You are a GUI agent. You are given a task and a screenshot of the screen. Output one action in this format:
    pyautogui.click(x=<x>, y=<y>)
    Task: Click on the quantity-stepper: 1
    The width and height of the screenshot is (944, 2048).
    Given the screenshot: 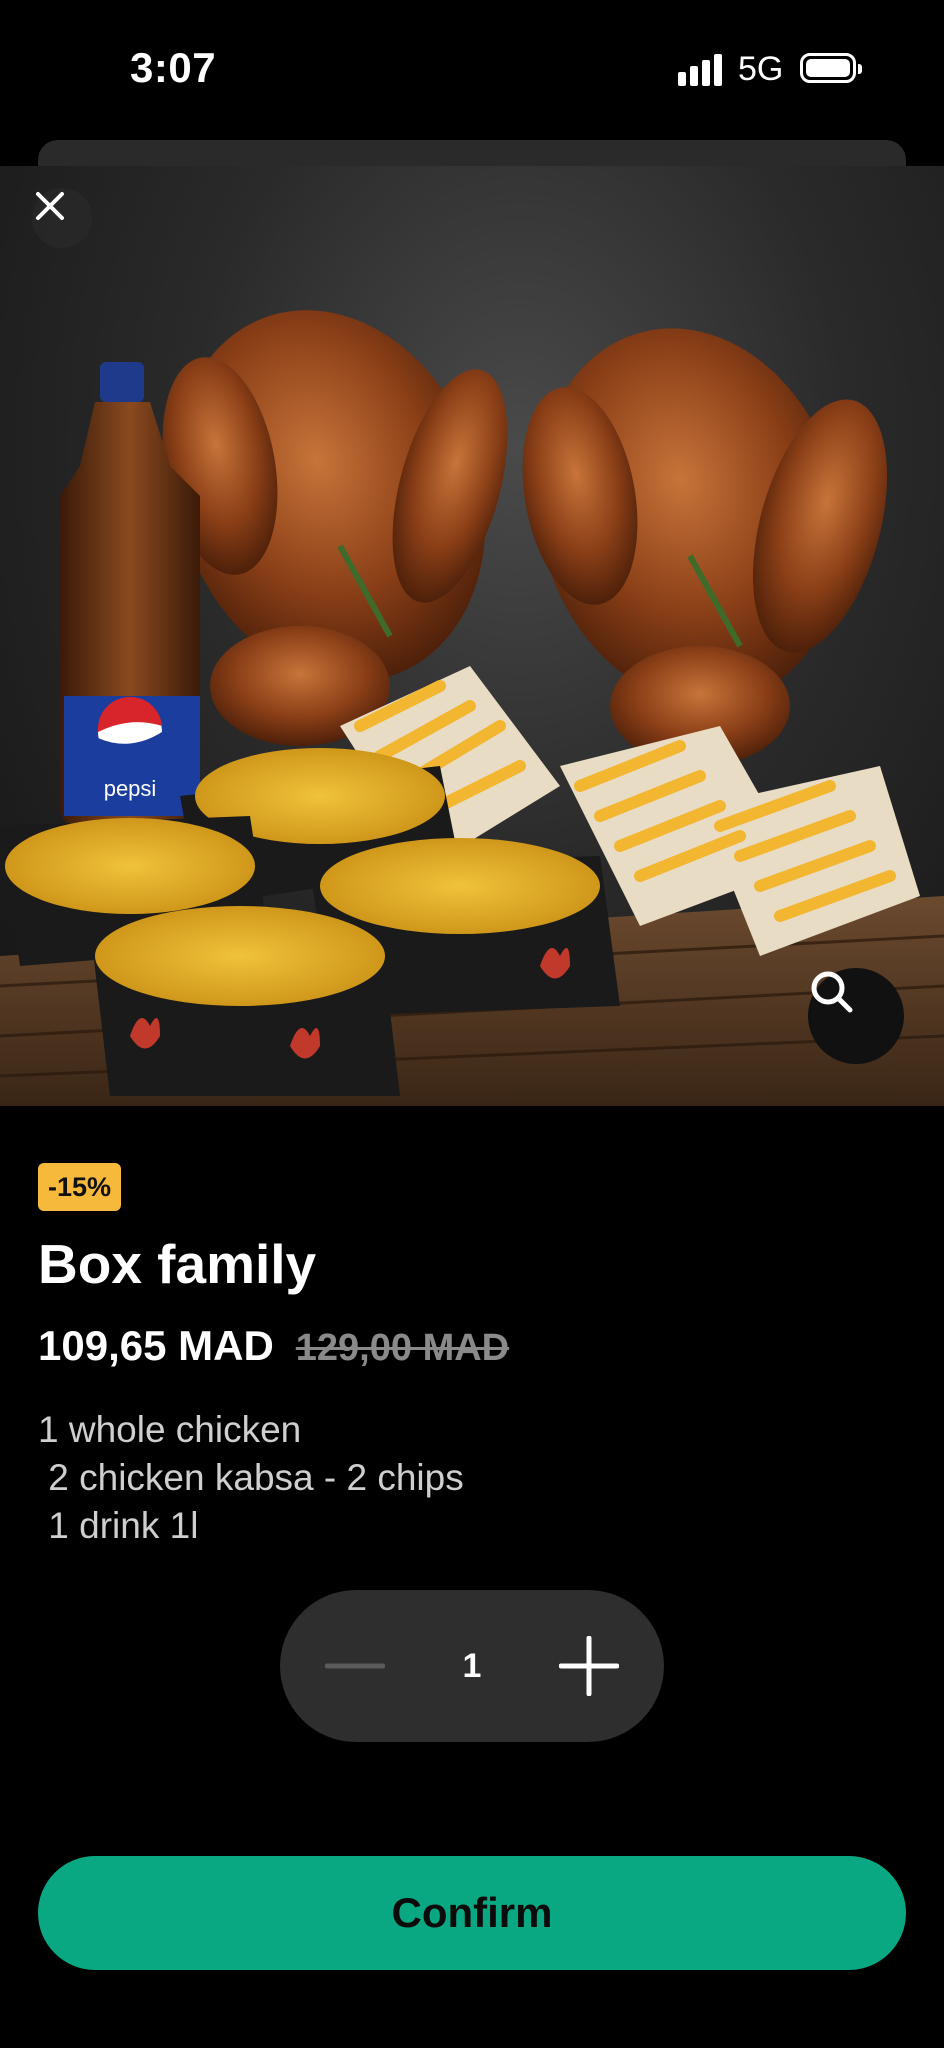 What is the action you would take?
    pyautogui.click(x=472, y=1666)
    